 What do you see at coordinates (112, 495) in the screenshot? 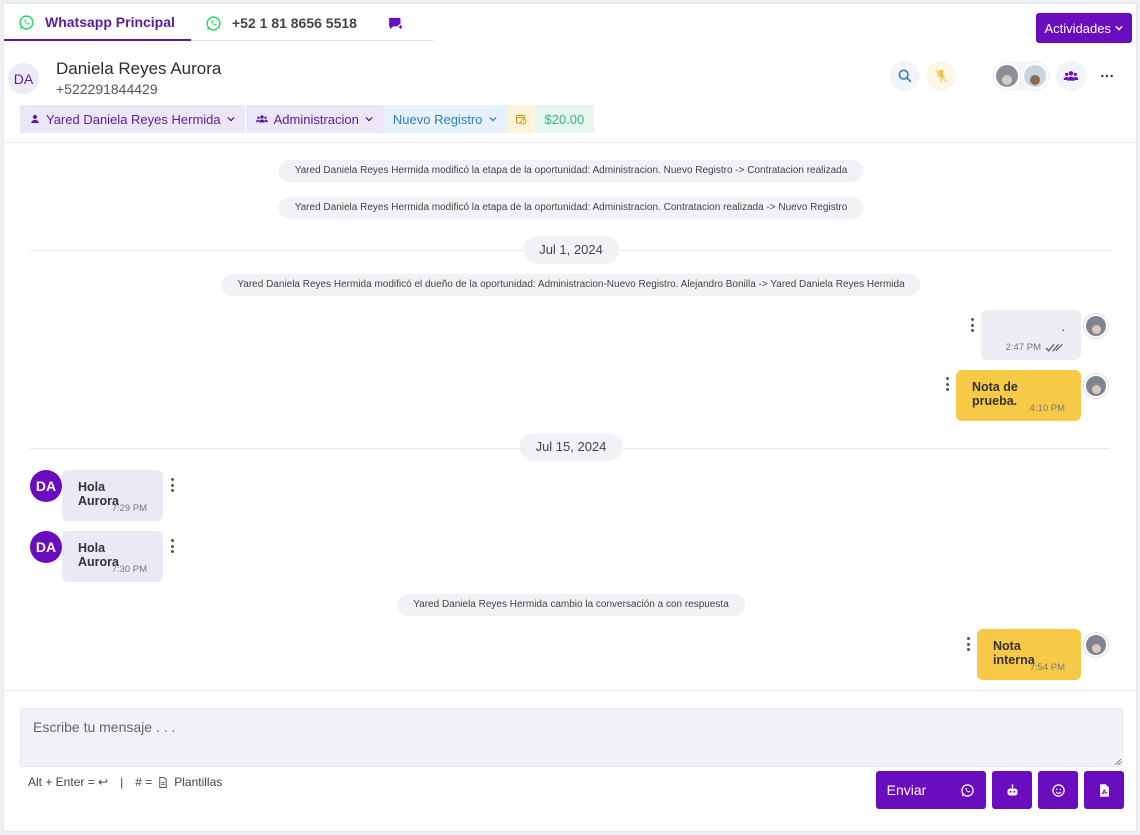
I see `incoming-message: Hola Aurora 7:29 PM` at bounding box center [112, 495].